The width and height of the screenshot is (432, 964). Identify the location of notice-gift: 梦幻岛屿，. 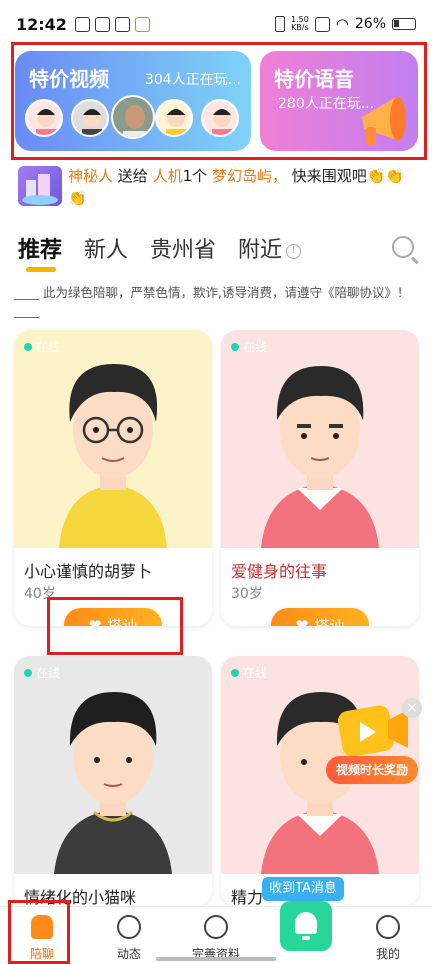
(249, 176).